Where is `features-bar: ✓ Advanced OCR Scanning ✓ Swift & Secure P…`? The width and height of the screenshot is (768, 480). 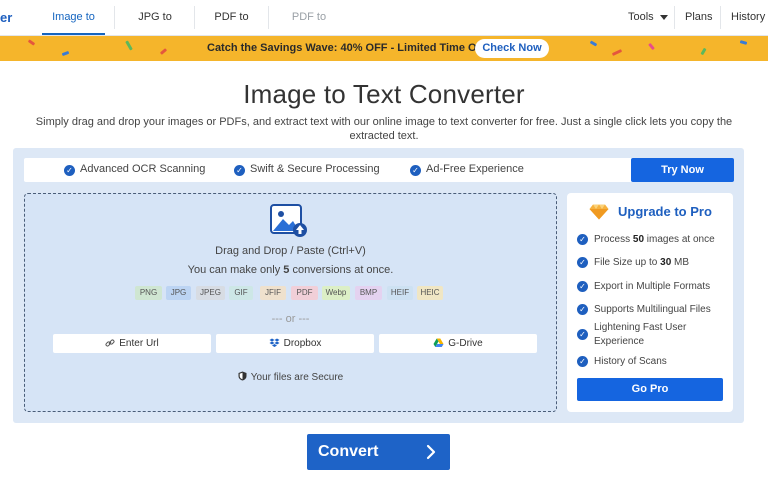 features-bar: ✓ Advanced OCR Scanning ✓ Swift & Secure P… is located at coordinates (379, 170).